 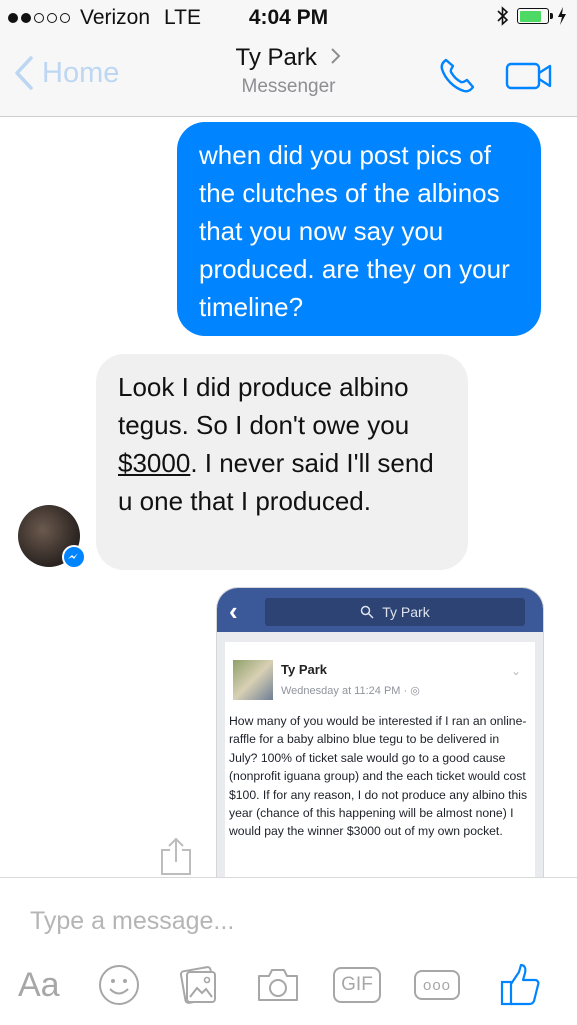 What do you see at coordinates (154, 463) in the screenshot?
I see `amount-link: $3000` at bounding box center [154, 463].